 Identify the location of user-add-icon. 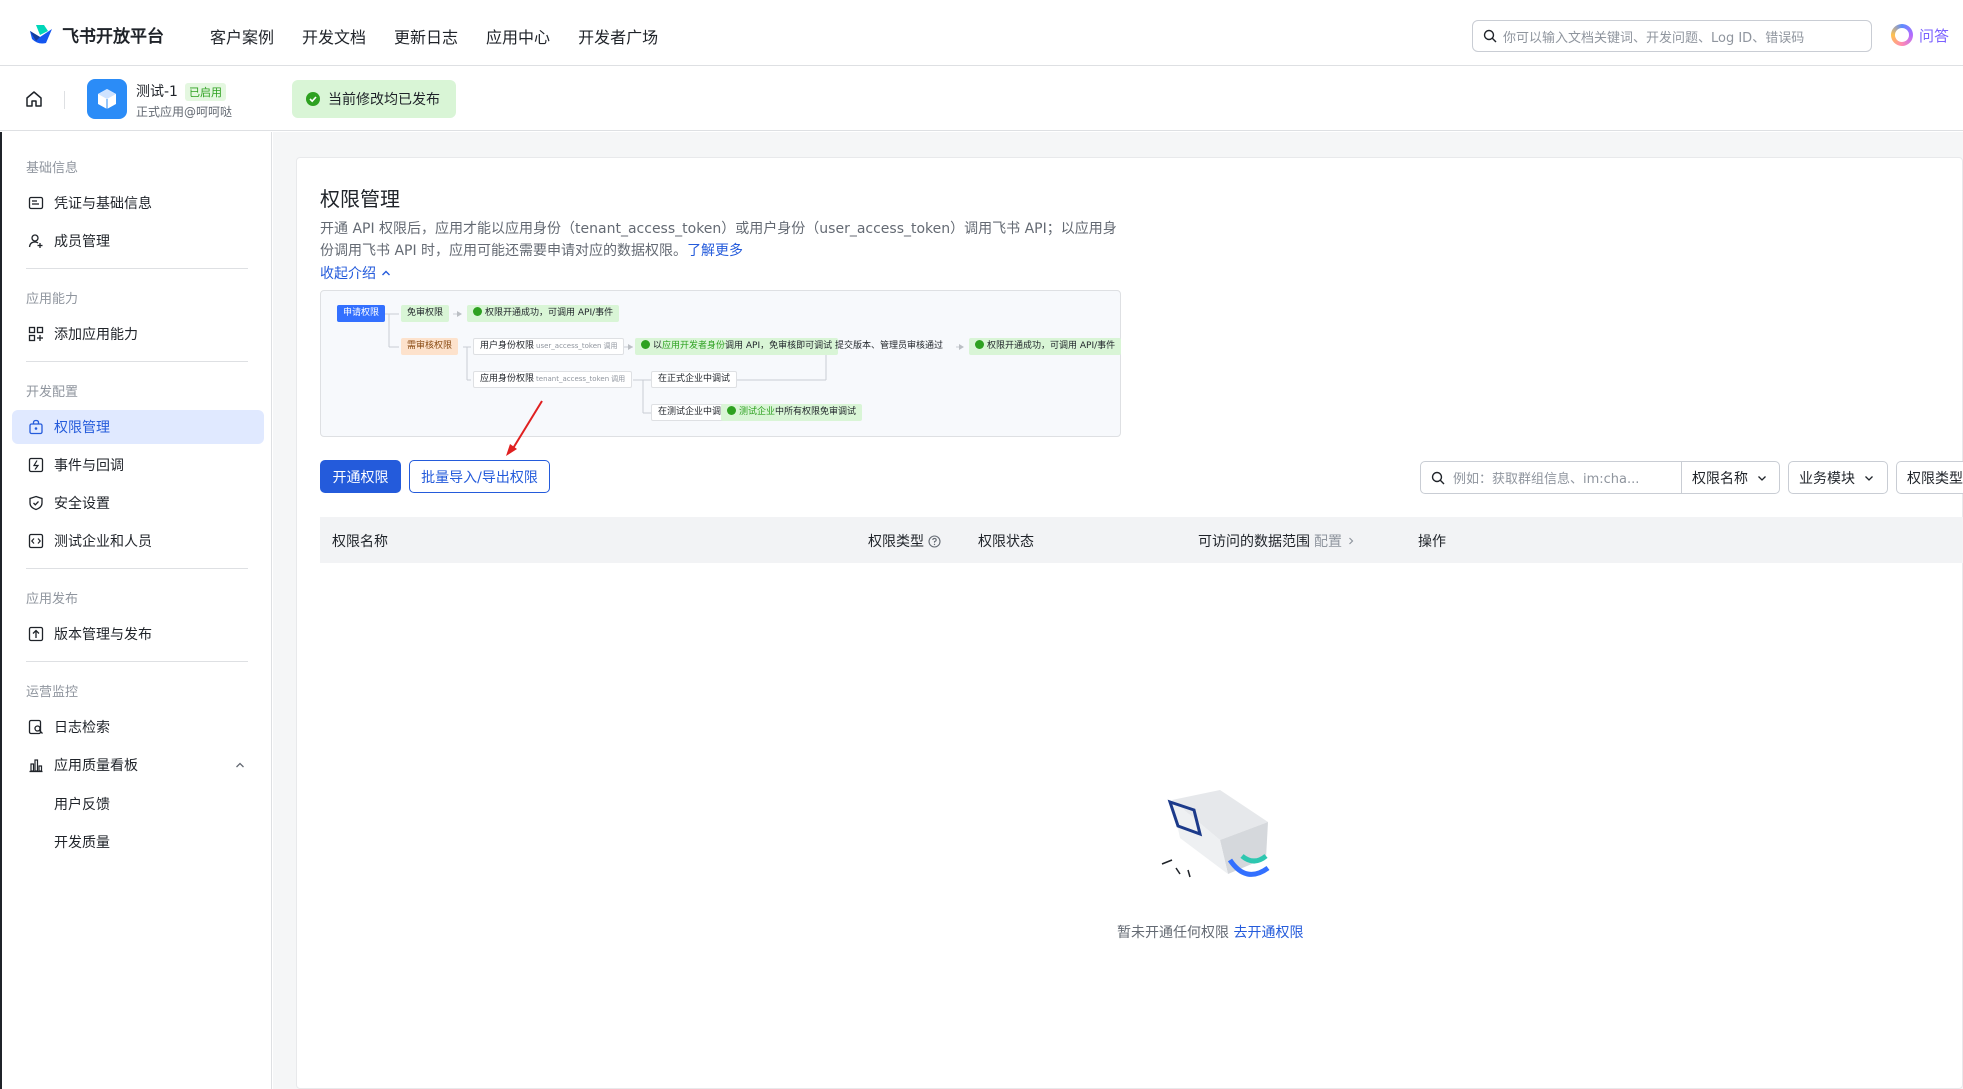
(35, 241).